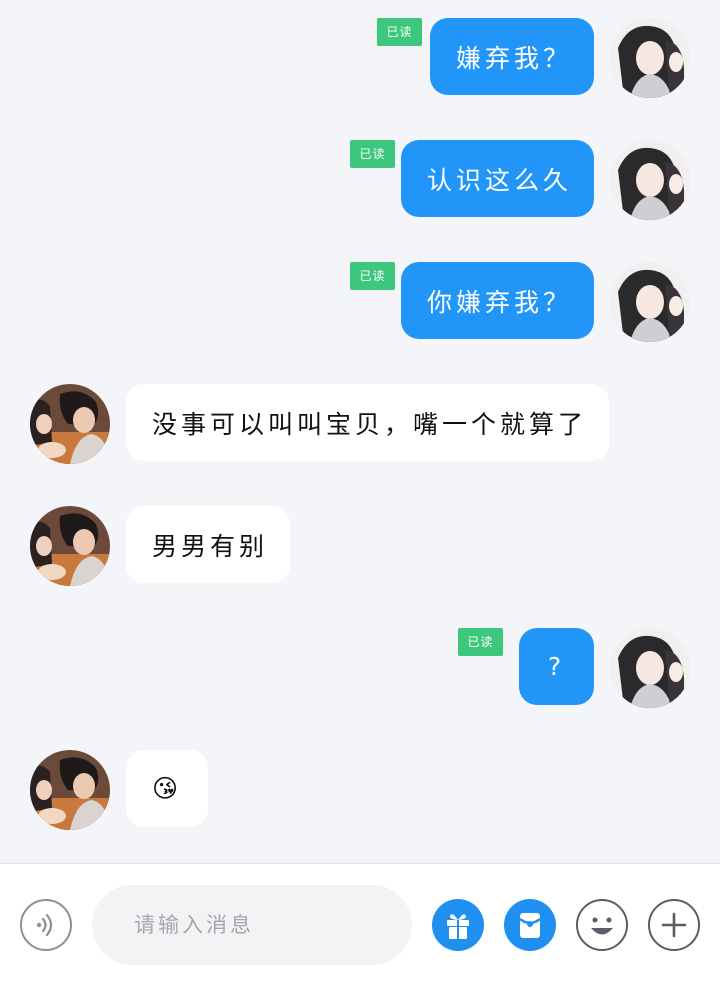  What do you see at coordinates (360, 180) in the screenshot?
I see `message-row: 已读 认识这么久` at bounding box center [360, 180].